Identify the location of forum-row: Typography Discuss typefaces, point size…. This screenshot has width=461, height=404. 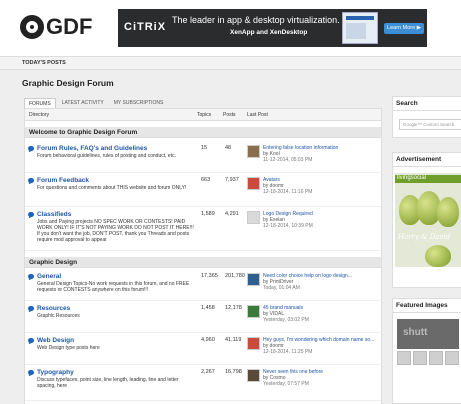
(203, 384).